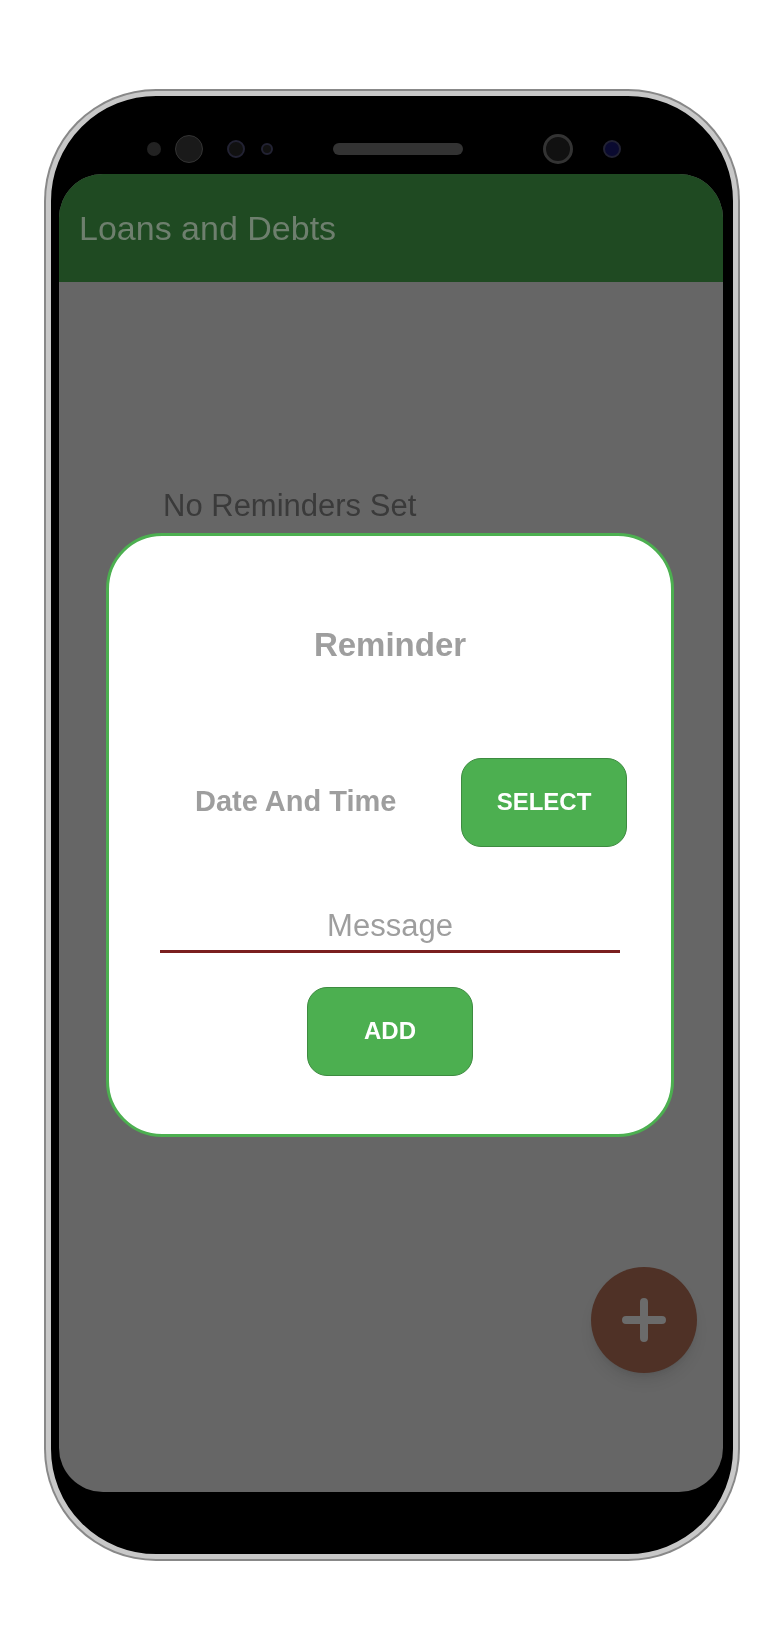  Describe the element at coordinates (390, 927) in the screenshot. I see `message-field: Message` at that location.